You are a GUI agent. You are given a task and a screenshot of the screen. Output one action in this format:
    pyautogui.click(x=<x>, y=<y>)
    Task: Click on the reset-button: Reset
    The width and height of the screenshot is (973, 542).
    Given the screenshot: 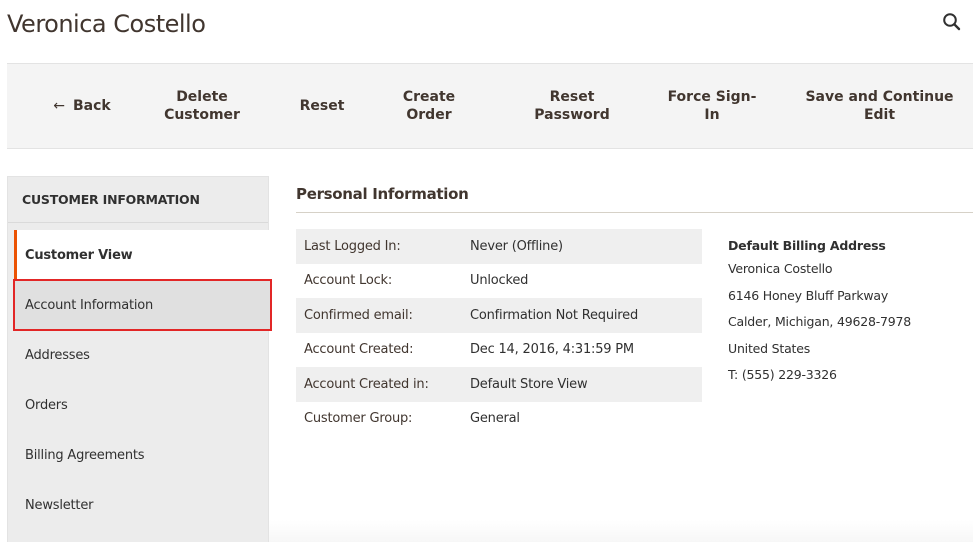 What is the action you would take?
    pyautogui.click(x=322, y=106)
    